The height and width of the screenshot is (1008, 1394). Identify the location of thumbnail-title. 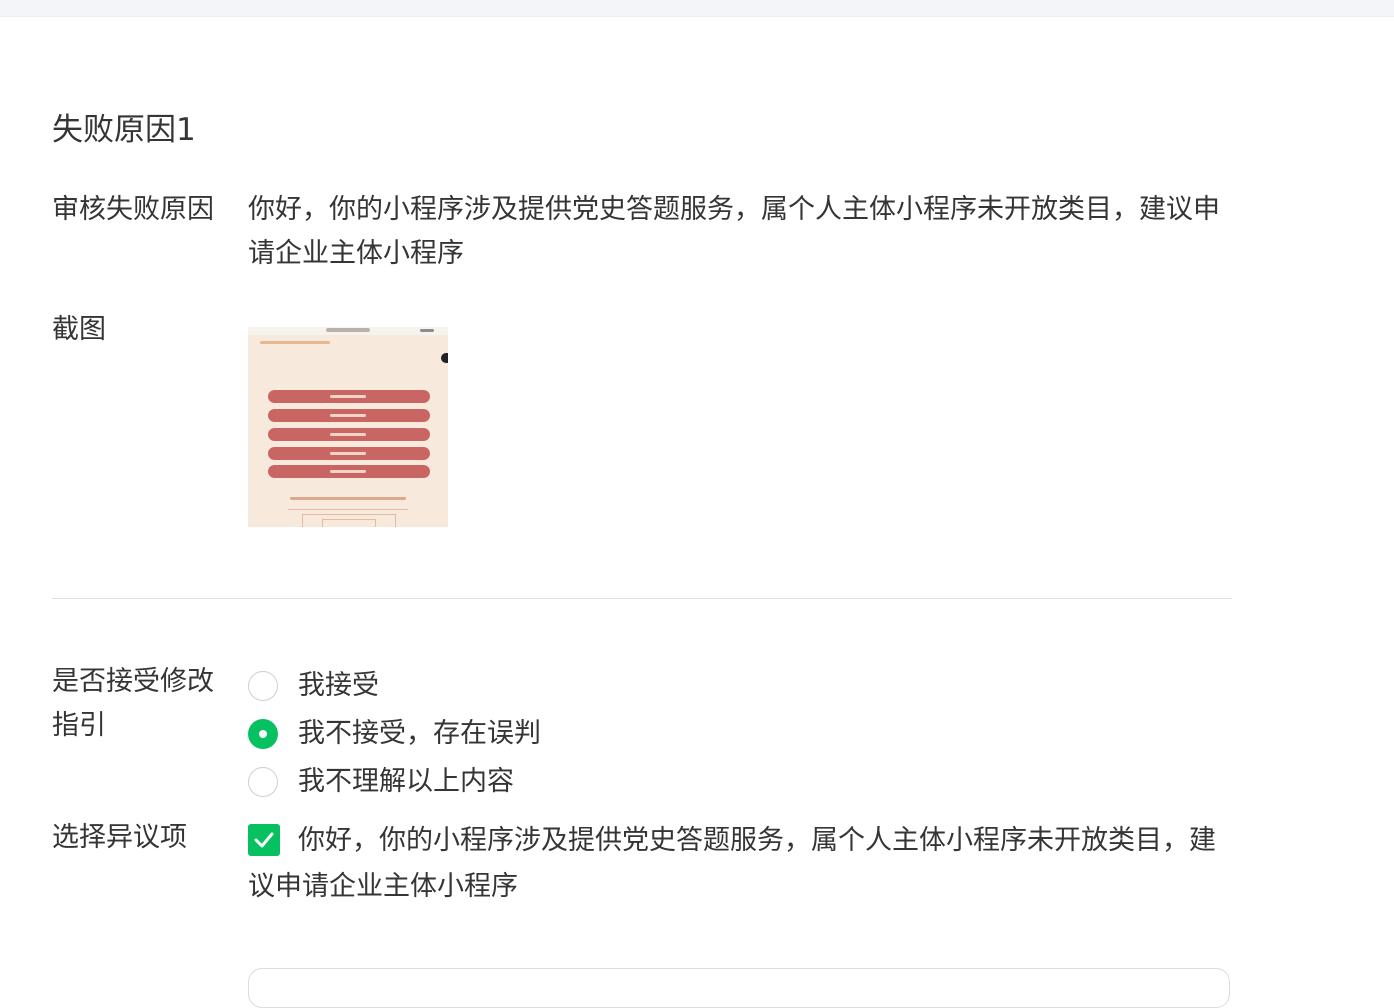
(348, 330).